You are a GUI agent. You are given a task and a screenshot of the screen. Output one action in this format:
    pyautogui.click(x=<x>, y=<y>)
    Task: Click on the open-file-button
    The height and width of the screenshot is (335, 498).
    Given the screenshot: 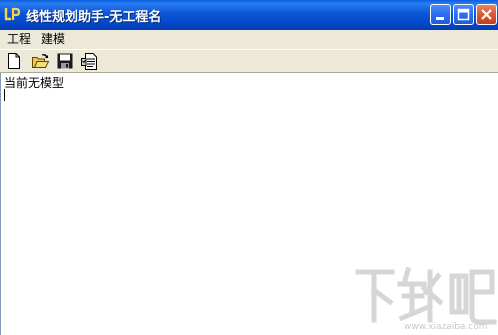 What is the action you would take?
    pyautogui.click(x=40, y=61)
    